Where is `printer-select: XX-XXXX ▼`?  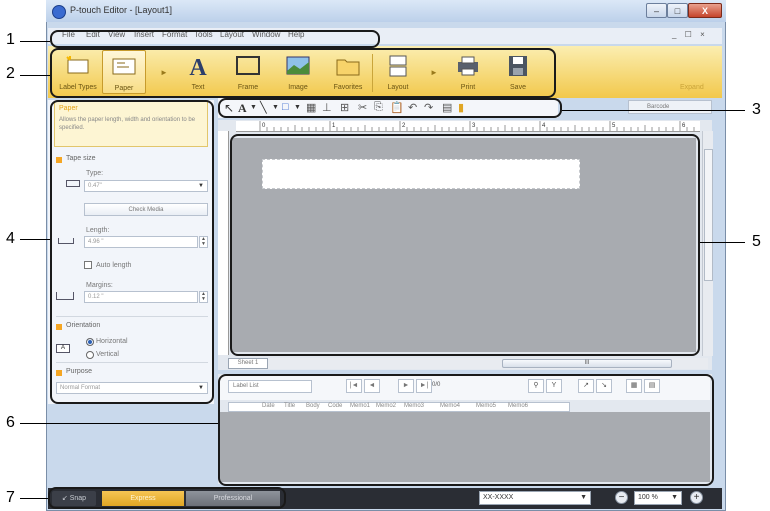 printer-select: XX-XXXX ▼ is located at coordinates (535, 498).